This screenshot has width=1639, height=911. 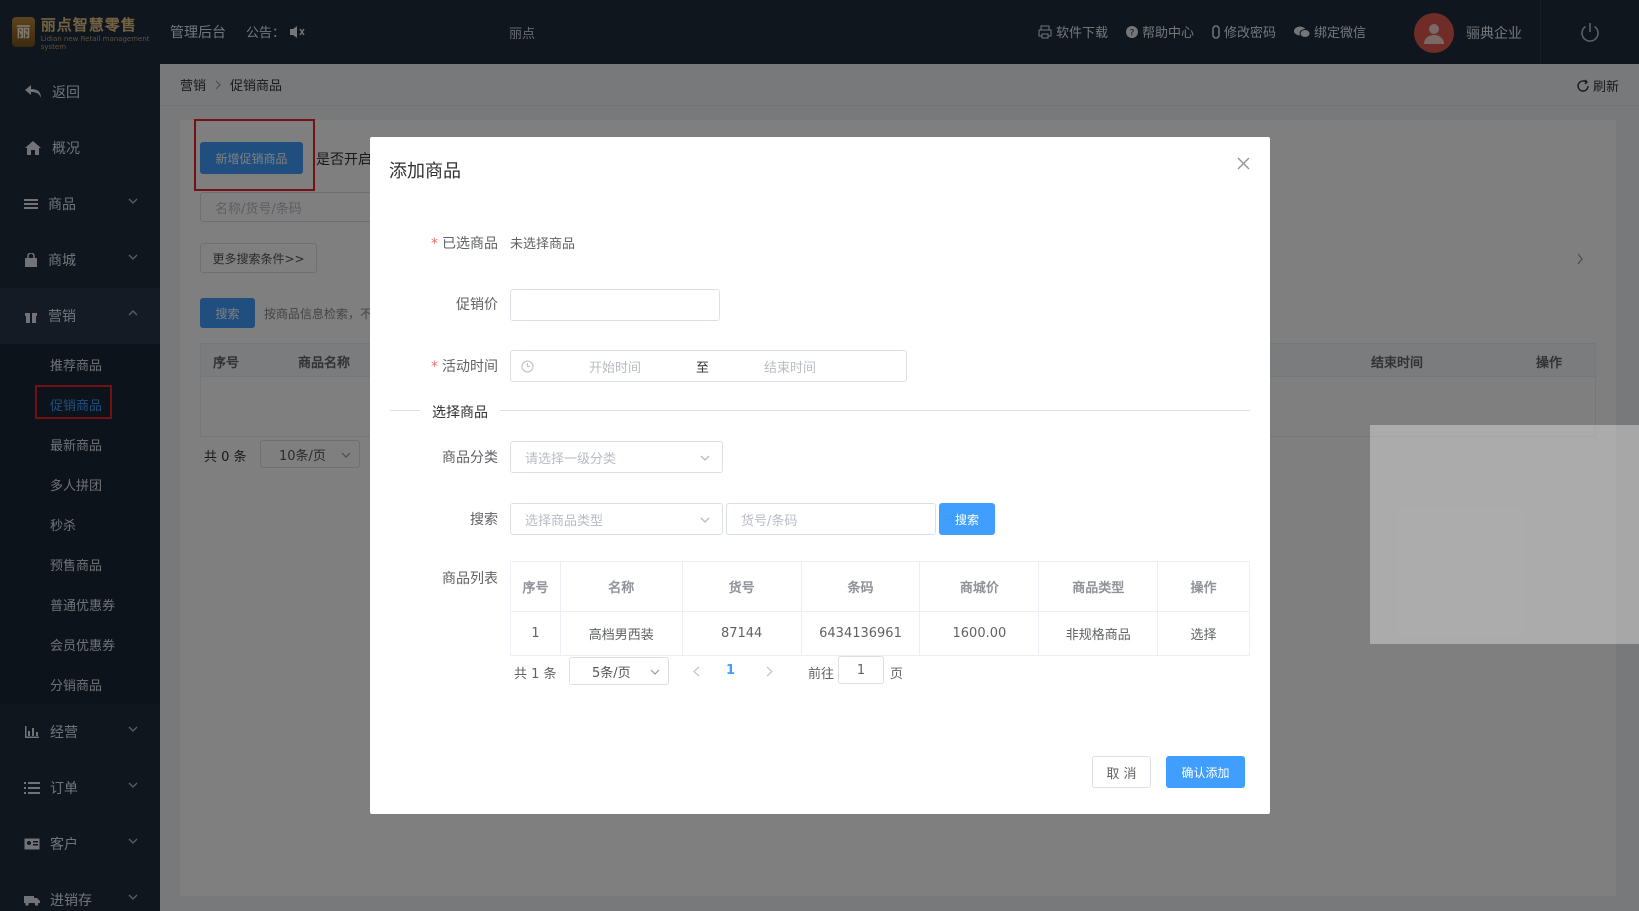 What do you see at coordinates (1121, 772) in the screenshot?
I see `cancel-button: 取 消` at bounding box center [1121, 772].